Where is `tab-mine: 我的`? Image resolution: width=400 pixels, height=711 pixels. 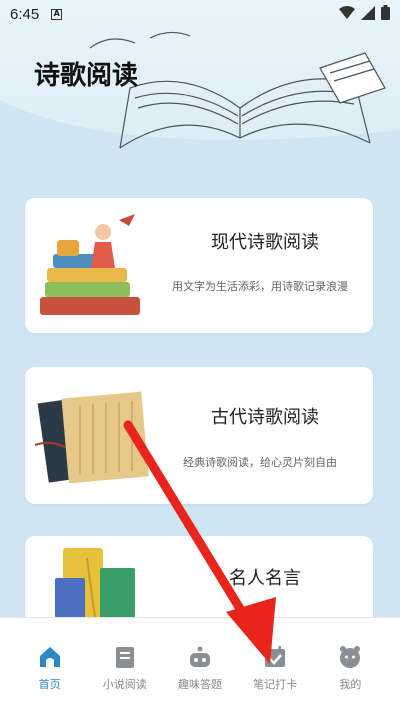 tab-mine: 我的 is located at coordinates (350, 664).